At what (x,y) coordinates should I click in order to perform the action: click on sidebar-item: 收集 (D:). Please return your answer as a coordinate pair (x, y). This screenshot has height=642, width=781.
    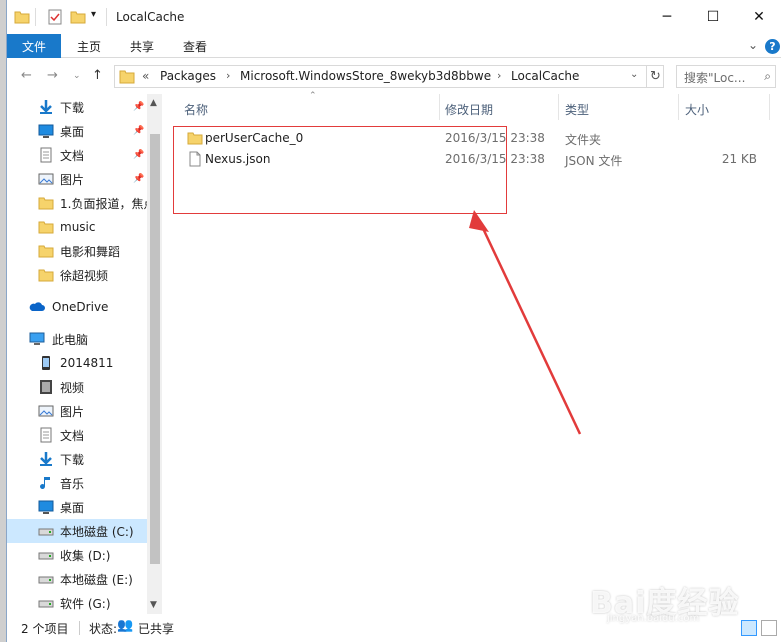
    Looking at the image, I should click on (77, 555).